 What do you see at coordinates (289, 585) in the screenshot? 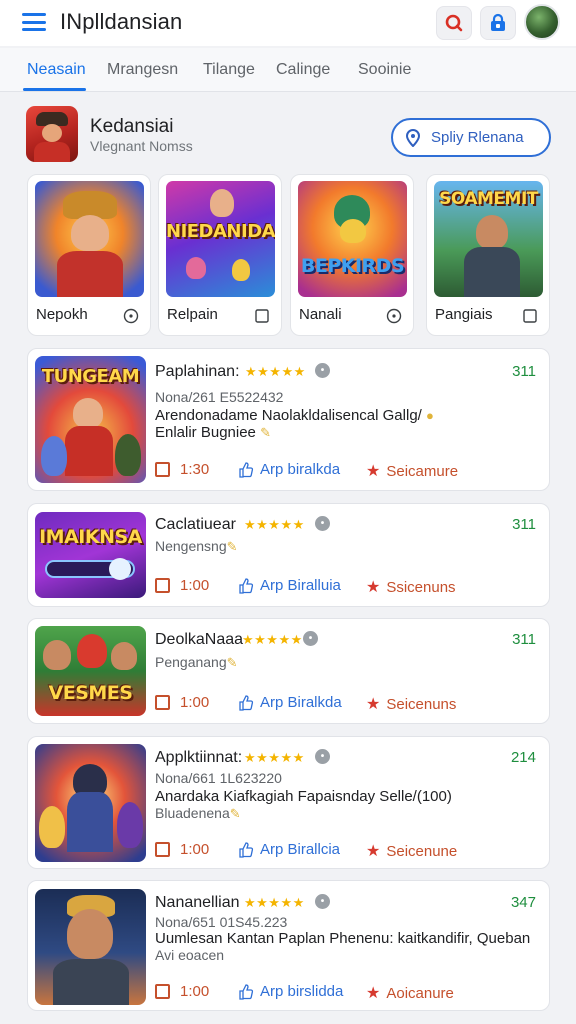
I see `app-action-link: Arp Biralluia` at bounding box center [289, 585].